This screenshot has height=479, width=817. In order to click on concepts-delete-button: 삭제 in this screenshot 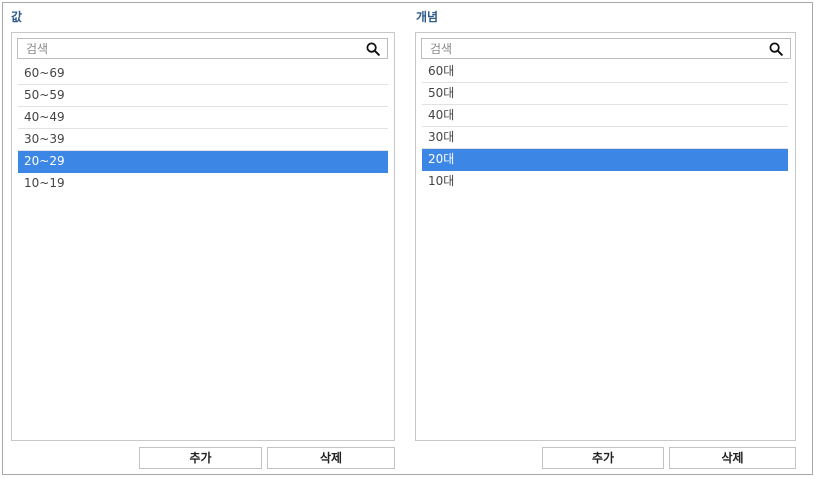, I will do `click(732, 458)`.